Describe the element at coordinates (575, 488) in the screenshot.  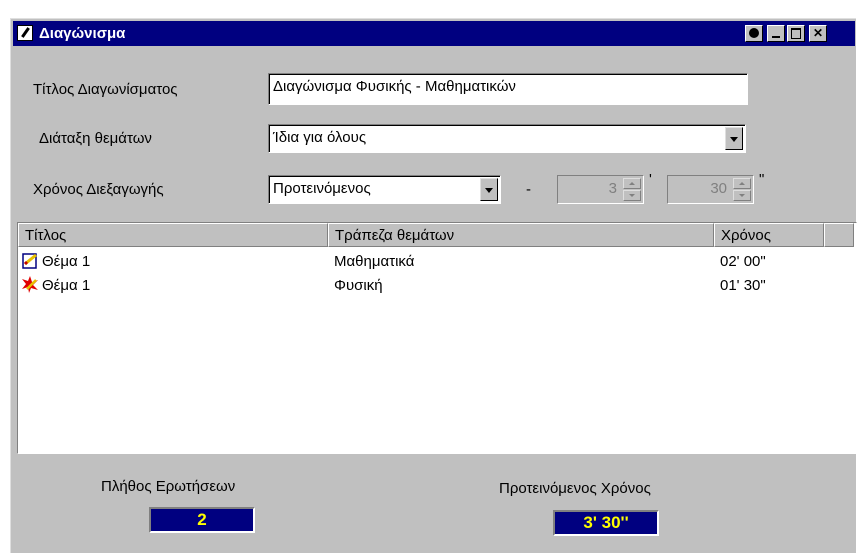
I see `suggested-time-label: Προτεινόμενος Χρόνος` at that location.